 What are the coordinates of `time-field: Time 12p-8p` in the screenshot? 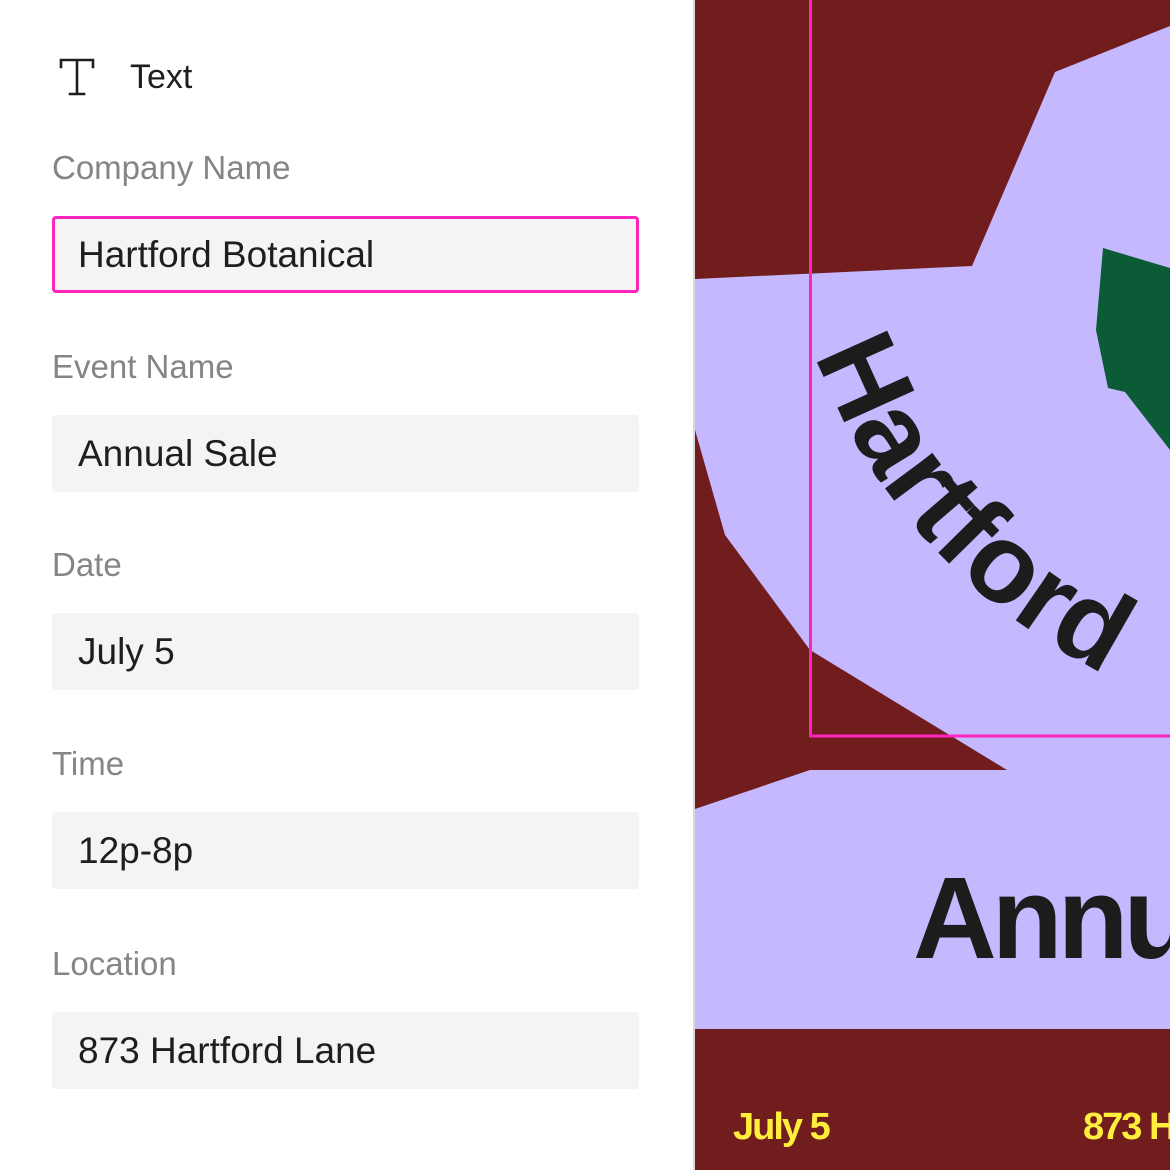 It's located at (345, 815).